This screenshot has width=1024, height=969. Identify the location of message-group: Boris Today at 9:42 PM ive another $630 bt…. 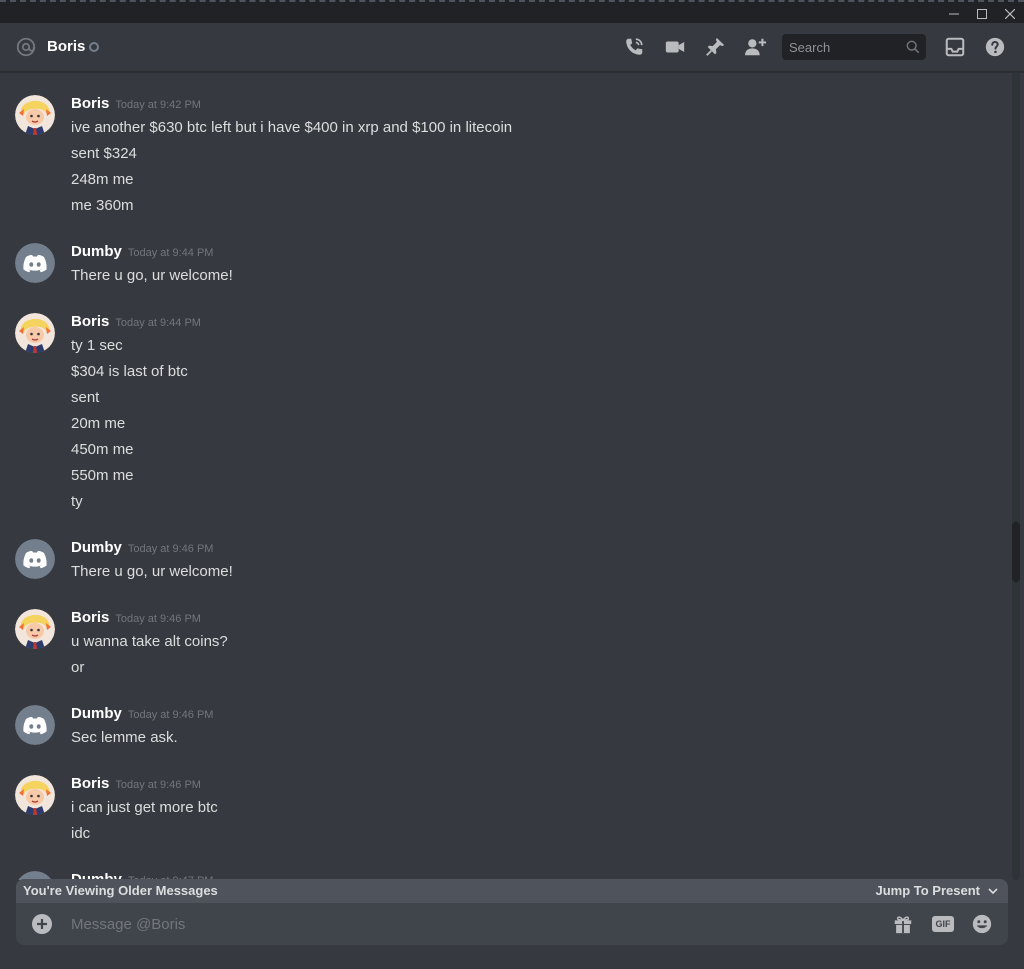
(500, 157).